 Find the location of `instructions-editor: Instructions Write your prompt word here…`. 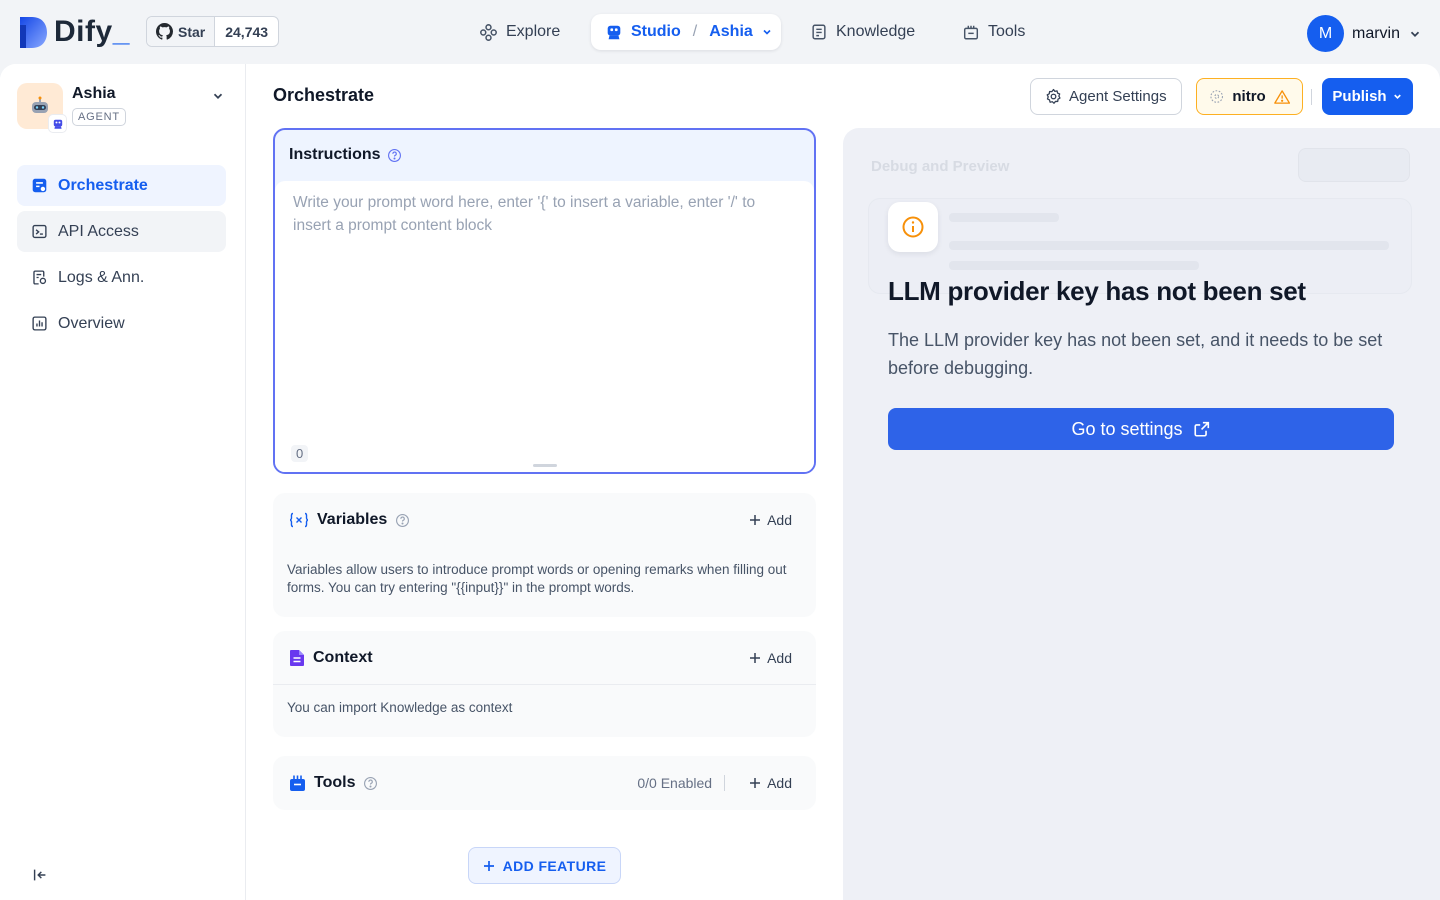

instructions-editor: Instructions Write your prompt word here… is located at coordinates (544, 301).